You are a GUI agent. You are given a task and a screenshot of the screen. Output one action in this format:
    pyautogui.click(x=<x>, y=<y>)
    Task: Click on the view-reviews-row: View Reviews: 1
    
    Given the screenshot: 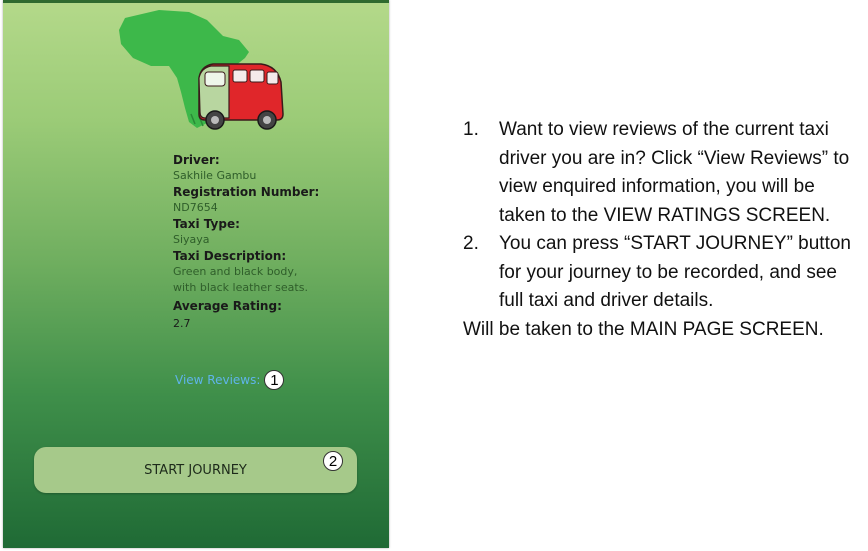 What is the action you would take?
    pyautogui.click(x=230, y=380)
    